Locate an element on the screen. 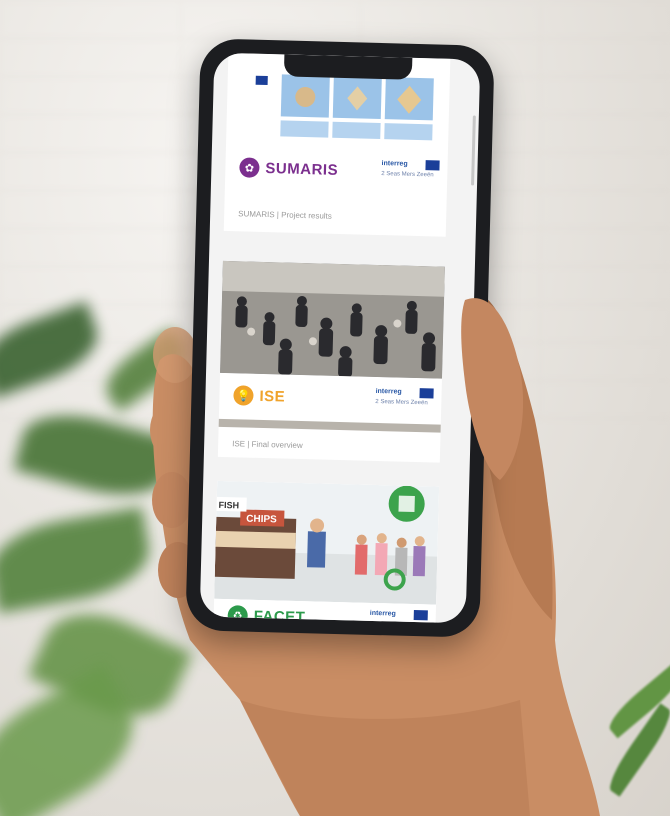 This screenshot has height=816, width=670. card-title-row: 💡 ISE interreg 2 Seas Mers Zeeën is located at coordinates (330, 398).